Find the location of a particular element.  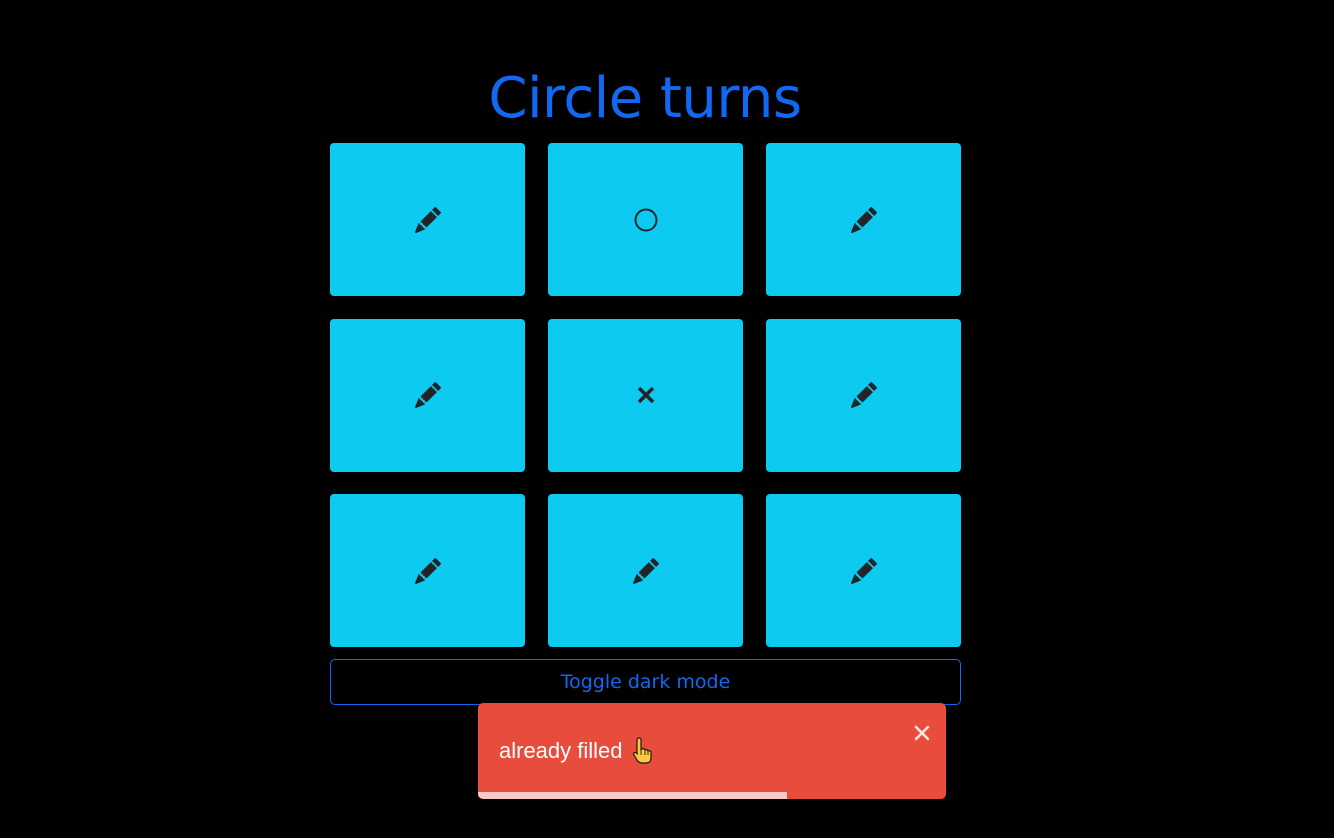

close-icon is located at coordinates (922, 735).